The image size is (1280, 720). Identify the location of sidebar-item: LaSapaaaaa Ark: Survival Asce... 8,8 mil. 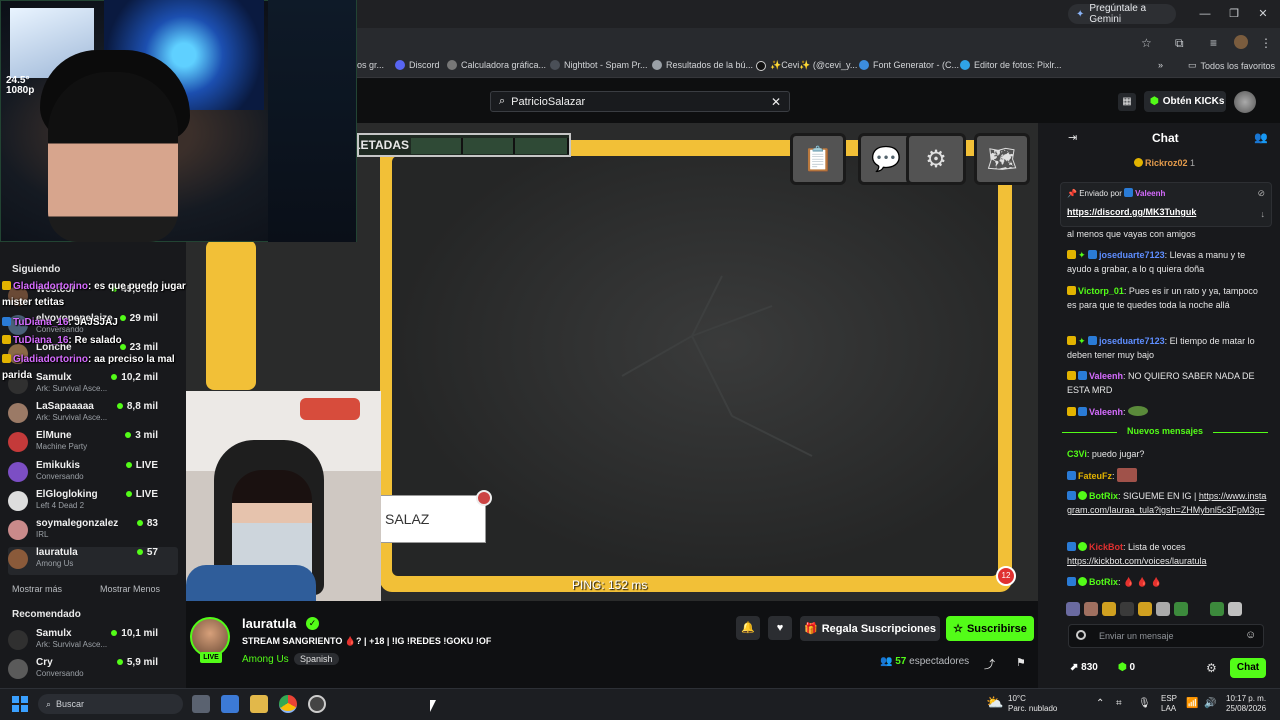
(93, 415).